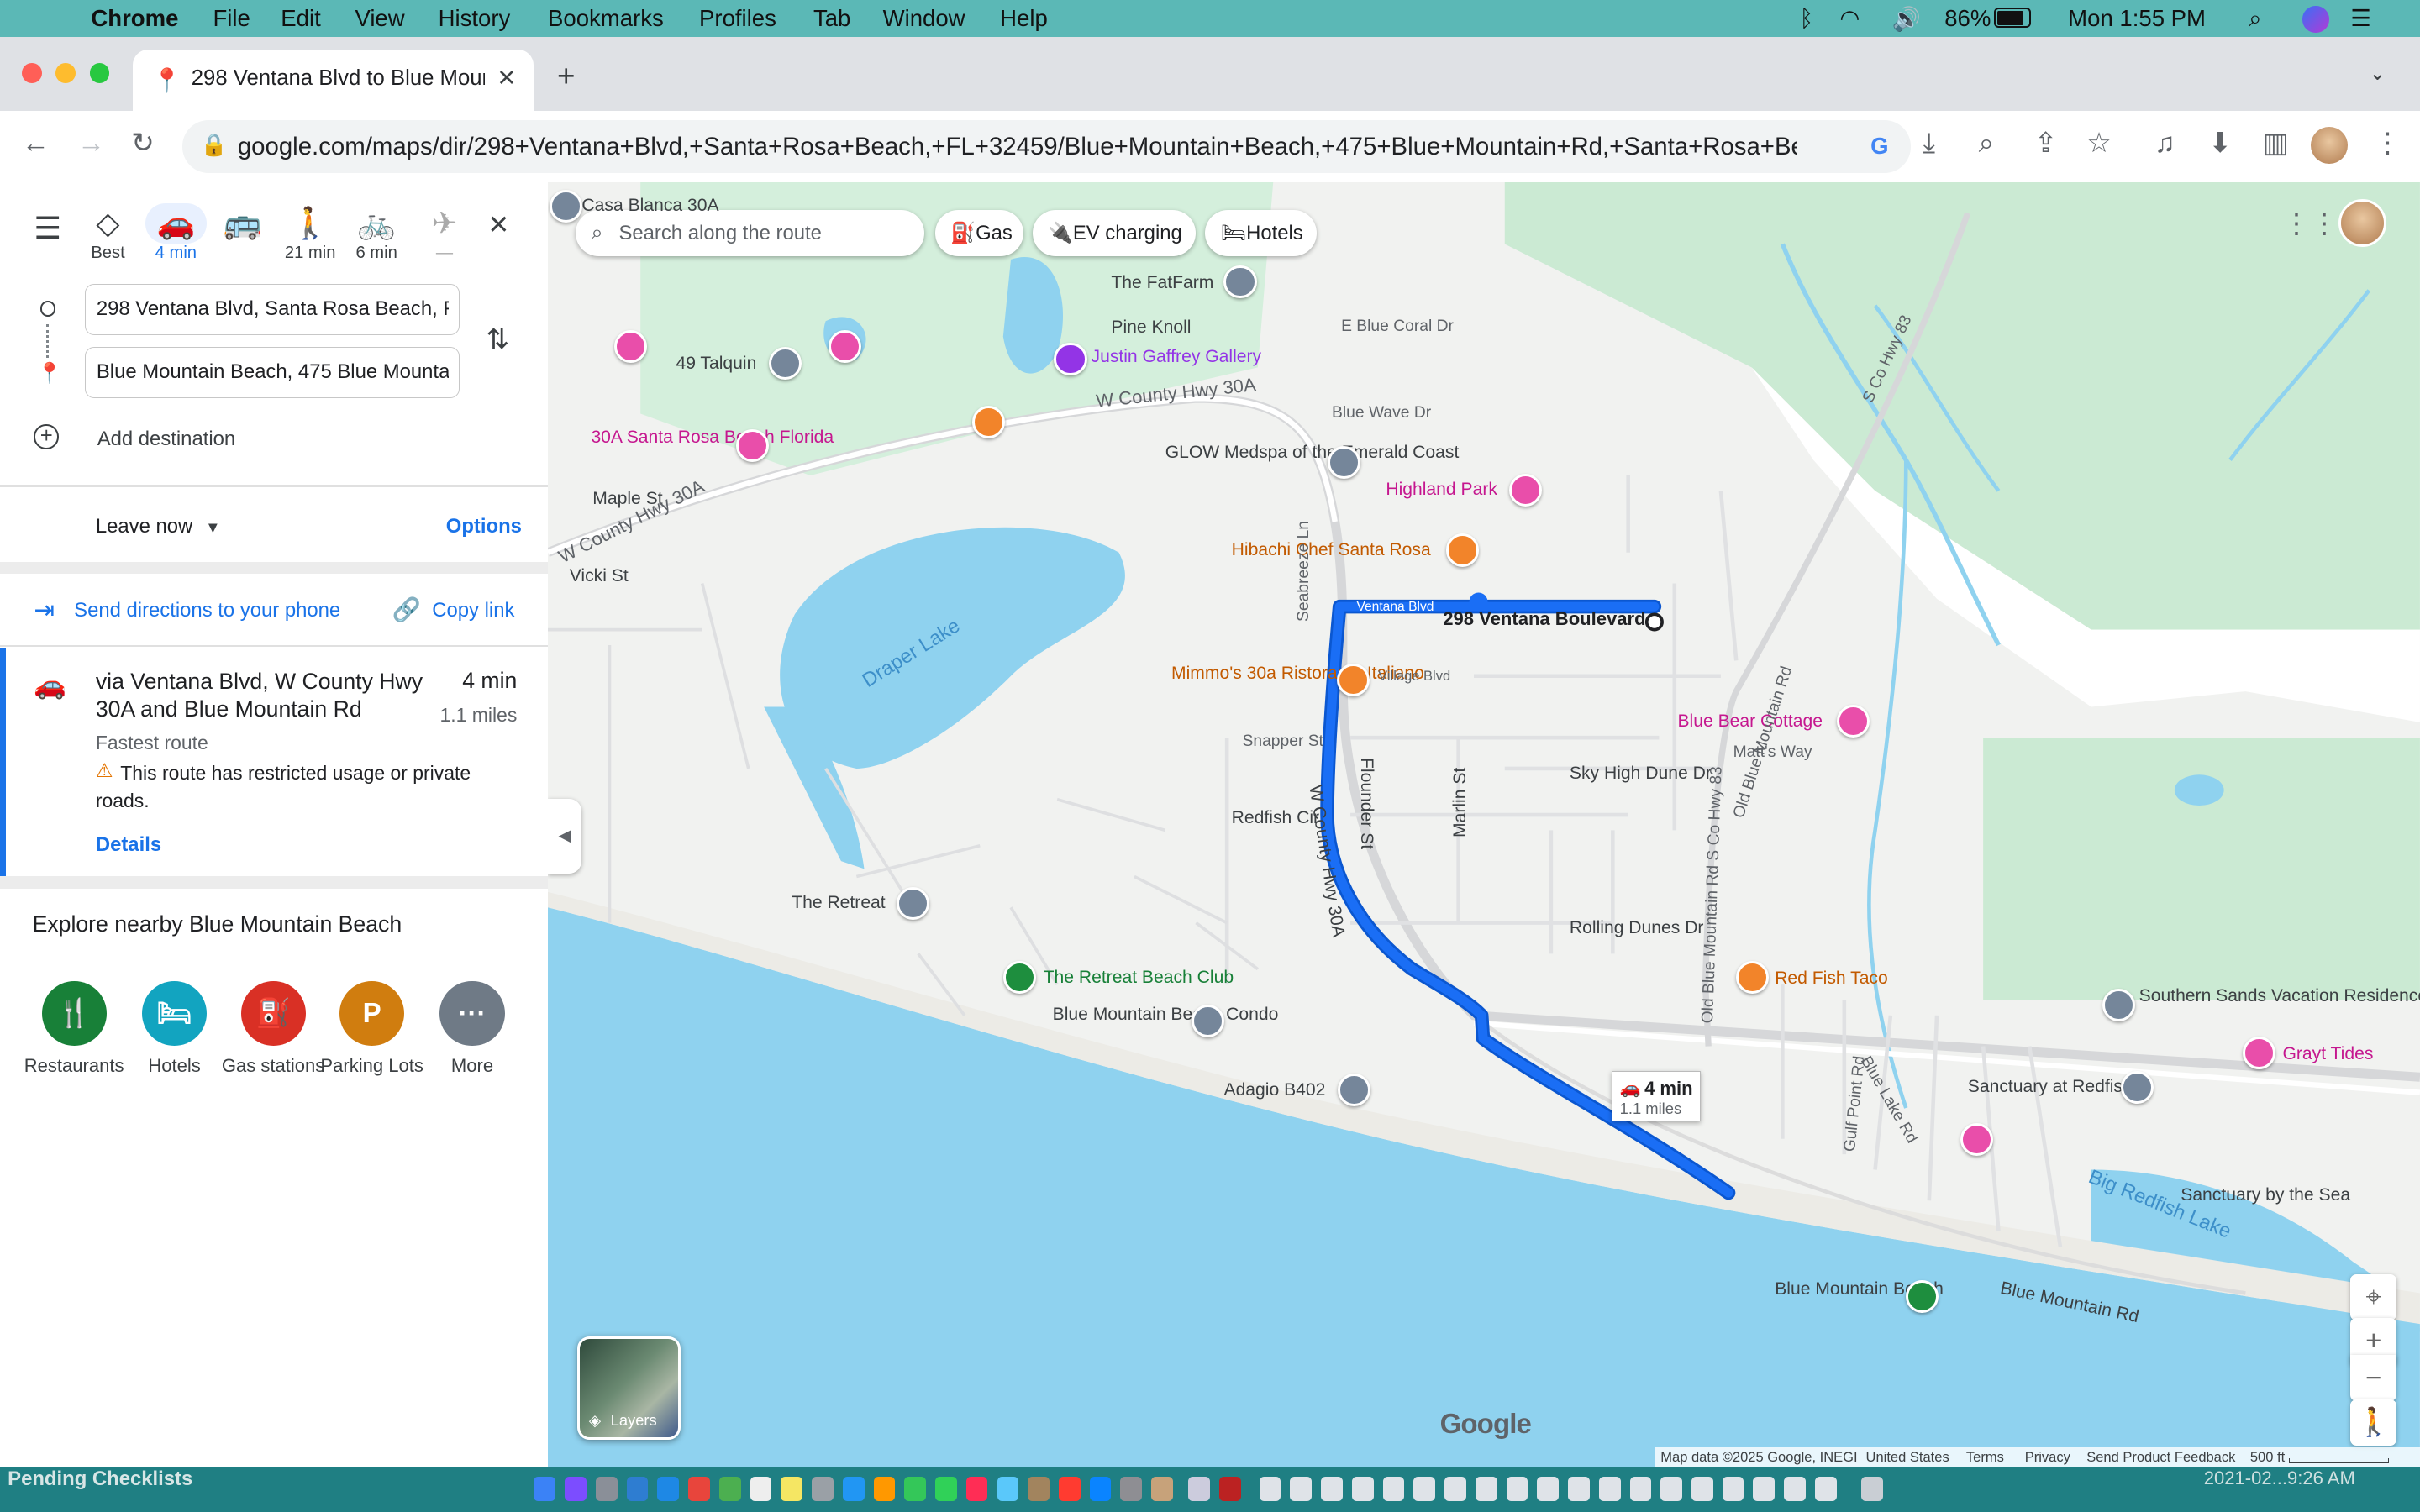  What do you see at coordinates (2360, 18) in the screenshot?
I see `control-center-icon: ☰` at bounding box center [2360, 18].